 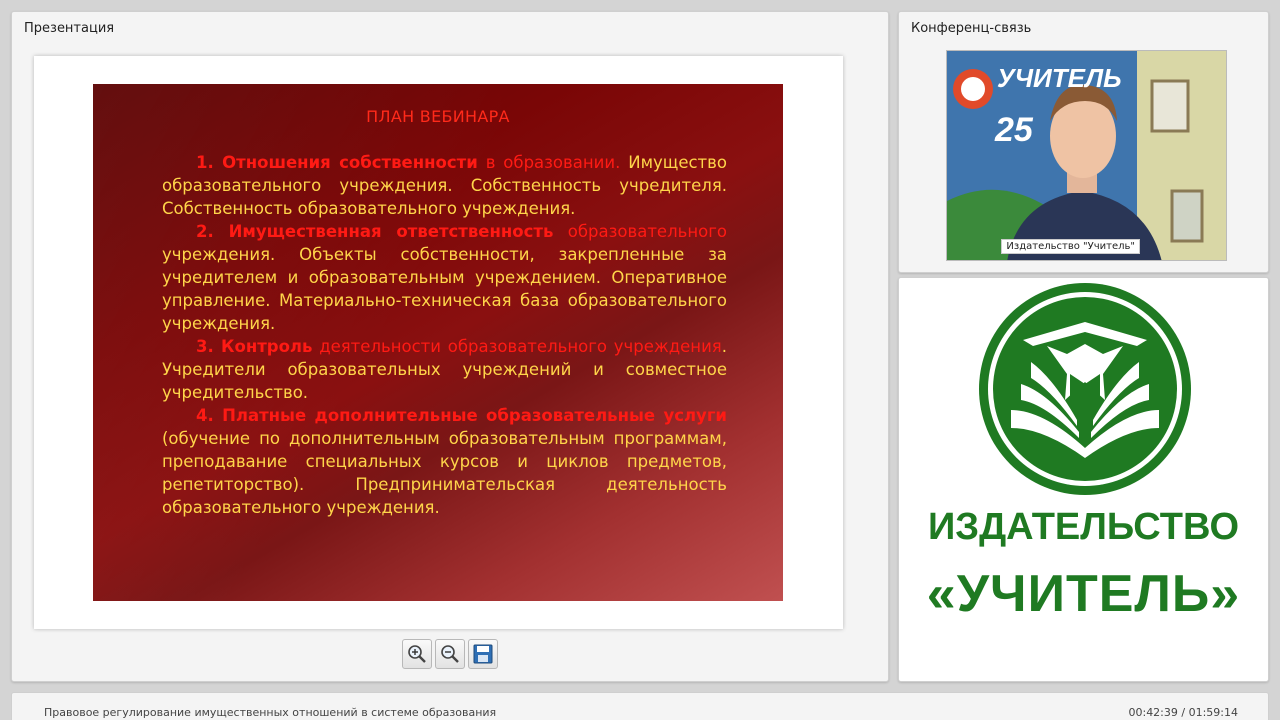 What do you see at coordinates (1083, 594) in the screenshot?
I see `publisher-logo-line2: «УЧИТЕЛЬ»` at bounding box center [1083, 594].